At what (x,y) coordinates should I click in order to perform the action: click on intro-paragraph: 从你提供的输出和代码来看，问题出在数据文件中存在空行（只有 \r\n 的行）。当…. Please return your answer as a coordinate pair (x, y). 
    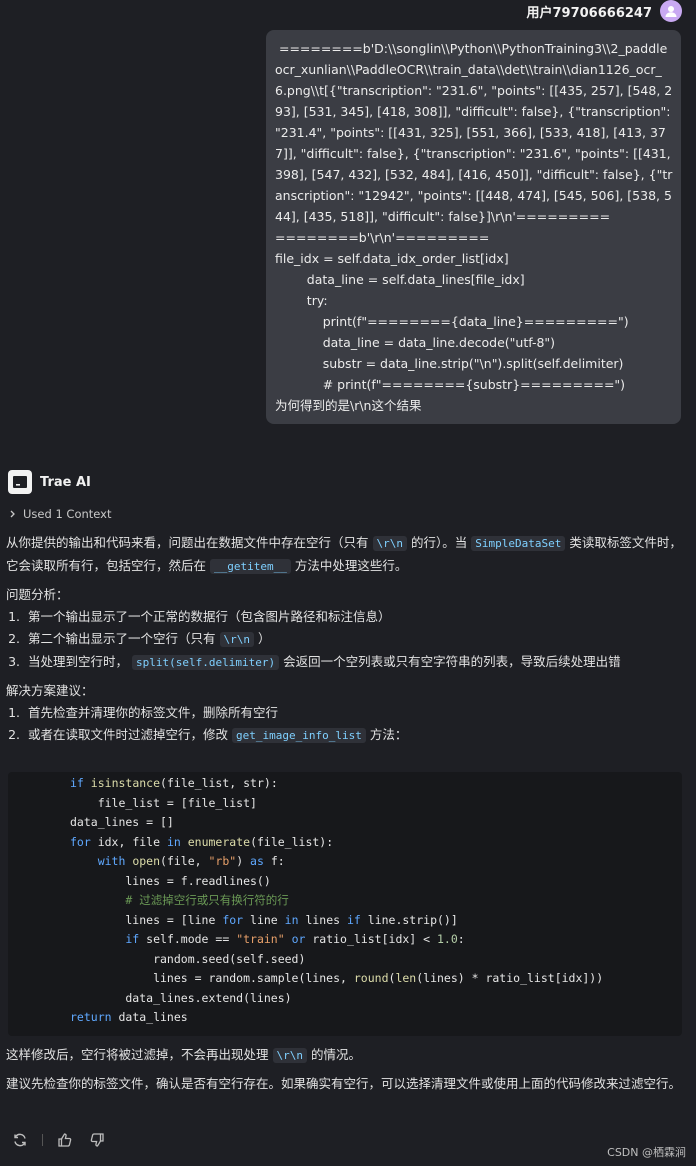
    Looking at the image, I should click on (347, 555).